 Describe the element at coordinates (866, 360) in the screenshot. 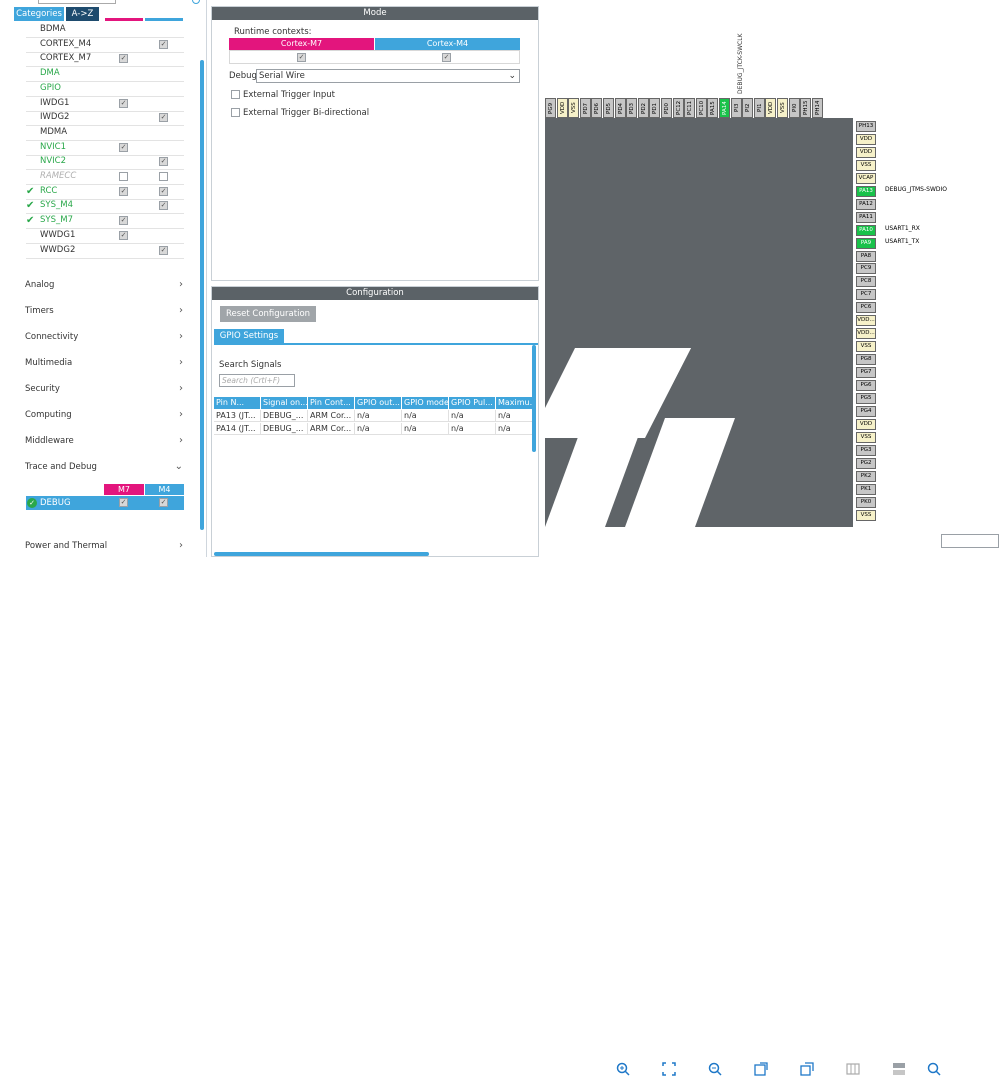

I see `pin-pg8: PG8` at that location.